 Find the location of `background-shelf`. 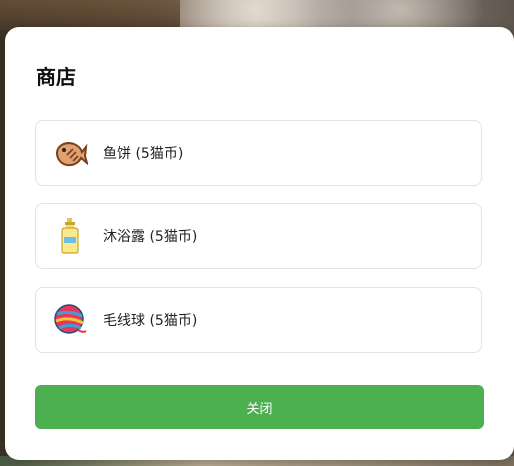

background-shelf is located at coordinates (90, 15).